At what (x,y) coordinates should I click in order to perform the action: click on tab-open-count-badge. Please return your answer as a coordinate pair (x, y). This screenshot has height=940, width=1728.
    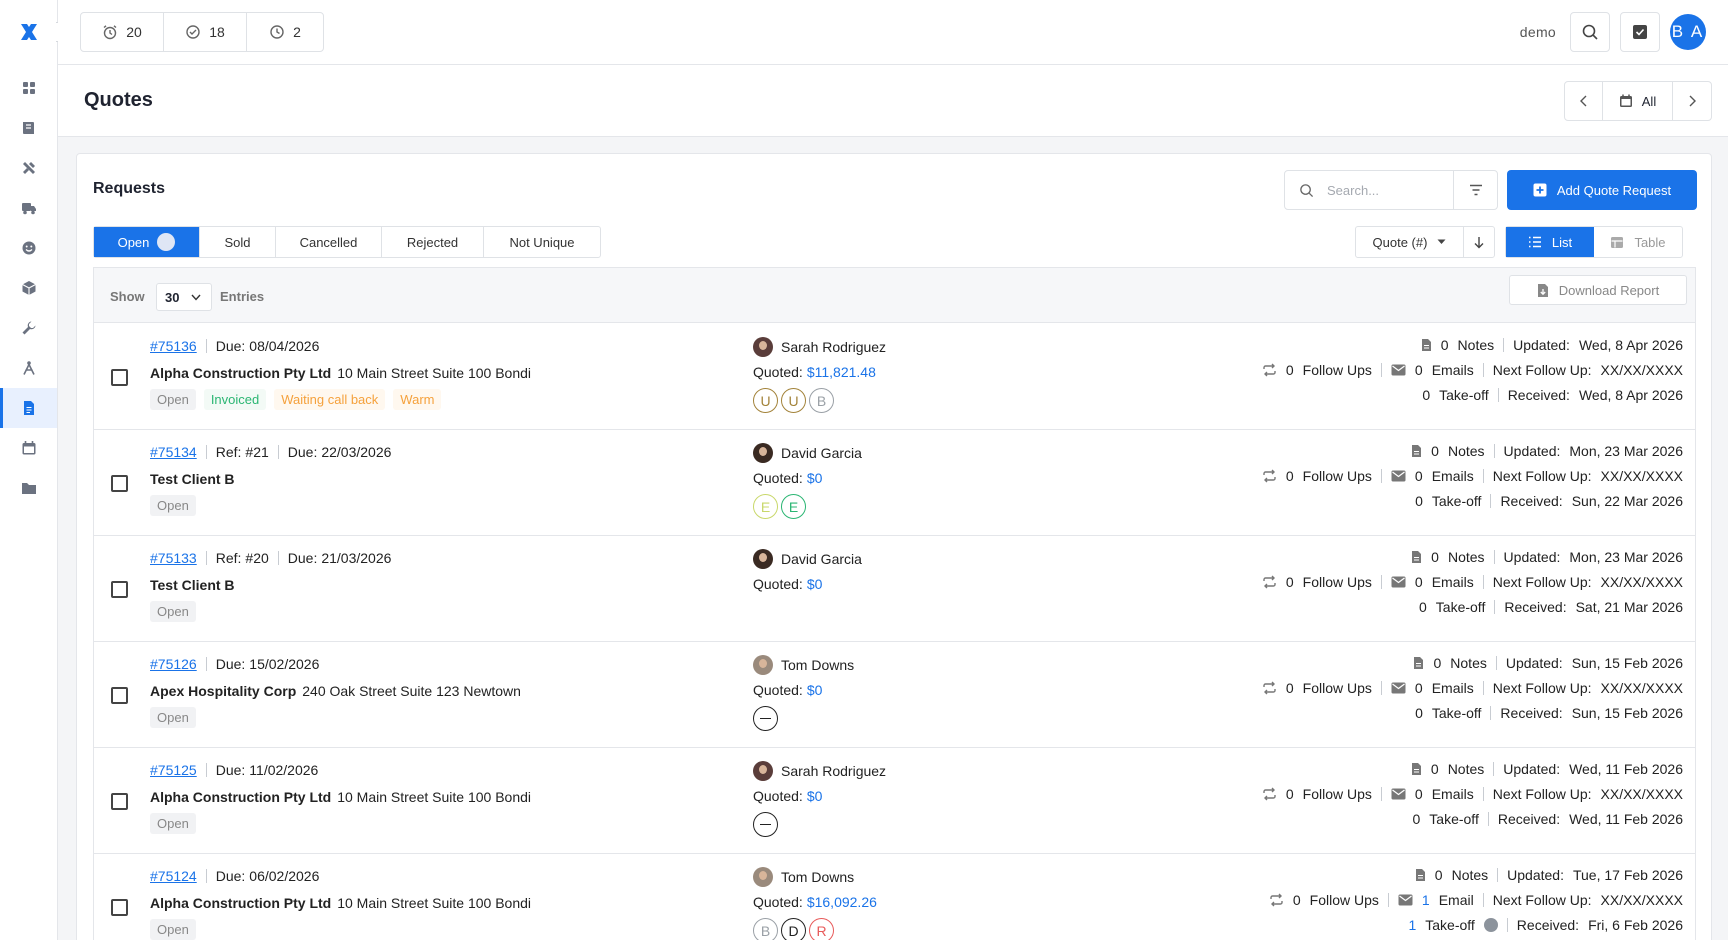
    Looking at the image, I should click on (166, 242).